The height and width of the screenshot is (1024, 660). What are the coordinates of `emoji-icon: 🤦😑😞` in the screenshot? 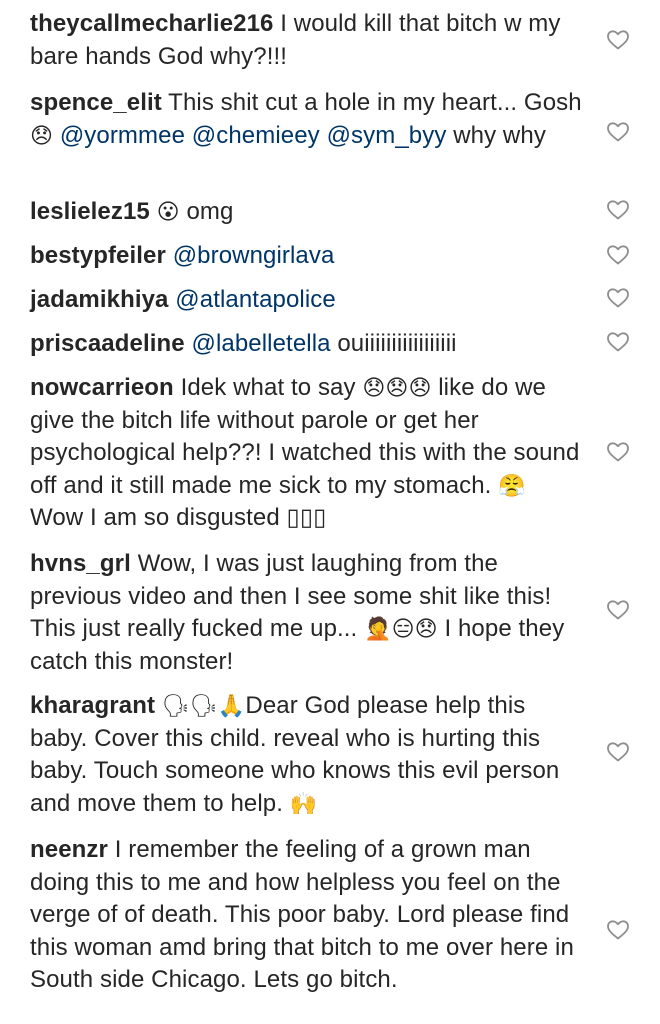 It's located at (401, 629).